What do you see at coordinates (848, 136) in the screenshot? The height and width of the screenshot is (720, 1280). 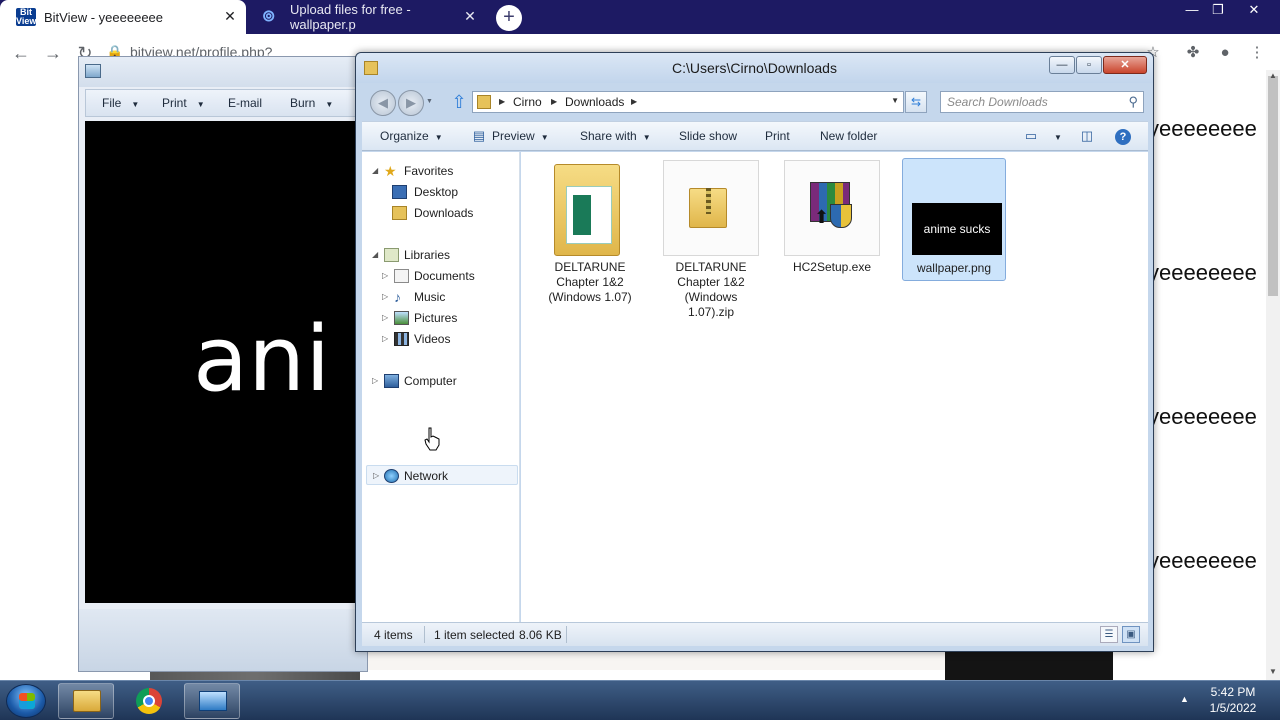 I see `new-folder-button: New folder` at bounding box center [848, 136].